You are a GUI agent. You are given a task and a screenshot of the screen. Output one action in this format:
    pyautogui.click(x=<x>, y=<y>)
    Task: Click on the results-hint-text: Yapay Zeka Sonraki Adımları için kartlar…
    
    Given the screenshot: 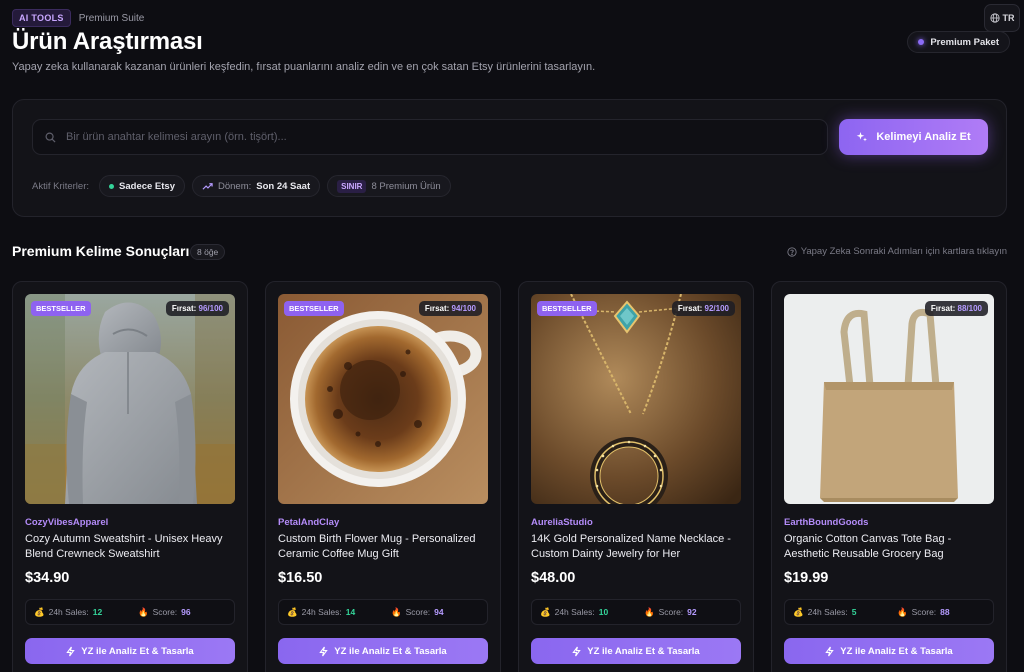 What is the action you would take?
    pyautogui.click(x=903, y=251)
    